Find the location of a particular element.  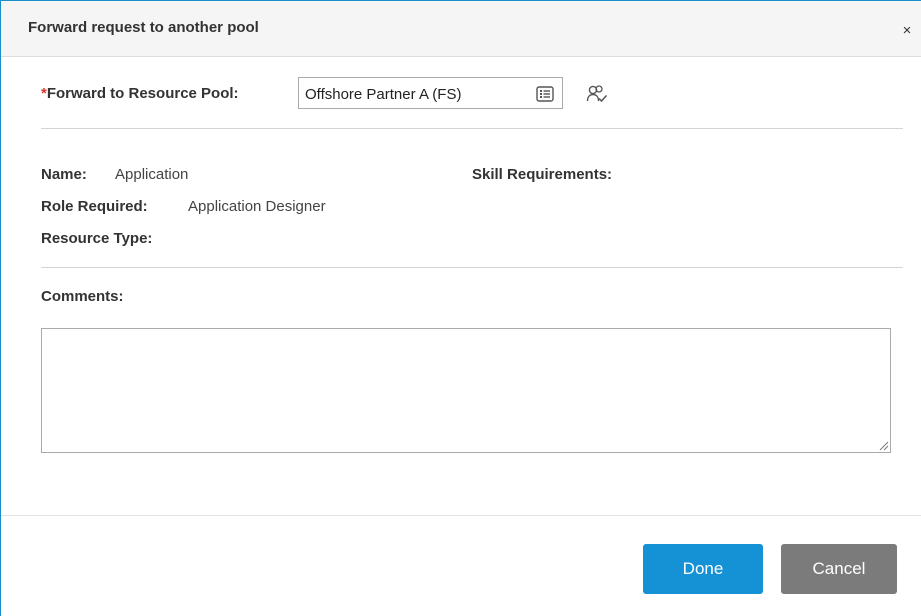

role-required-value: Application Designer is located at coordinates (257, 206).